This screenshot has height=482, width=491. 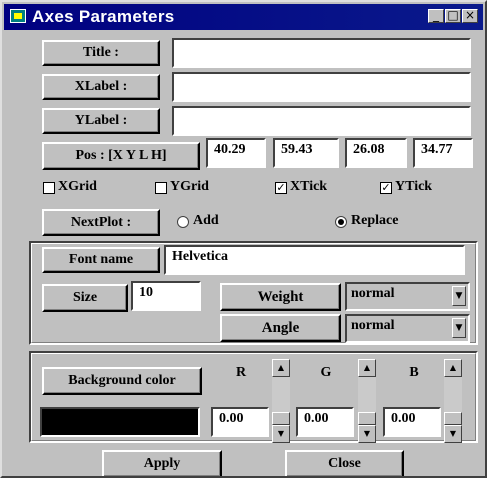 What do you see at coordinates (166, 296) in the screenshot?
I see `font-size-input: 10` at bounding box center [166, 296].